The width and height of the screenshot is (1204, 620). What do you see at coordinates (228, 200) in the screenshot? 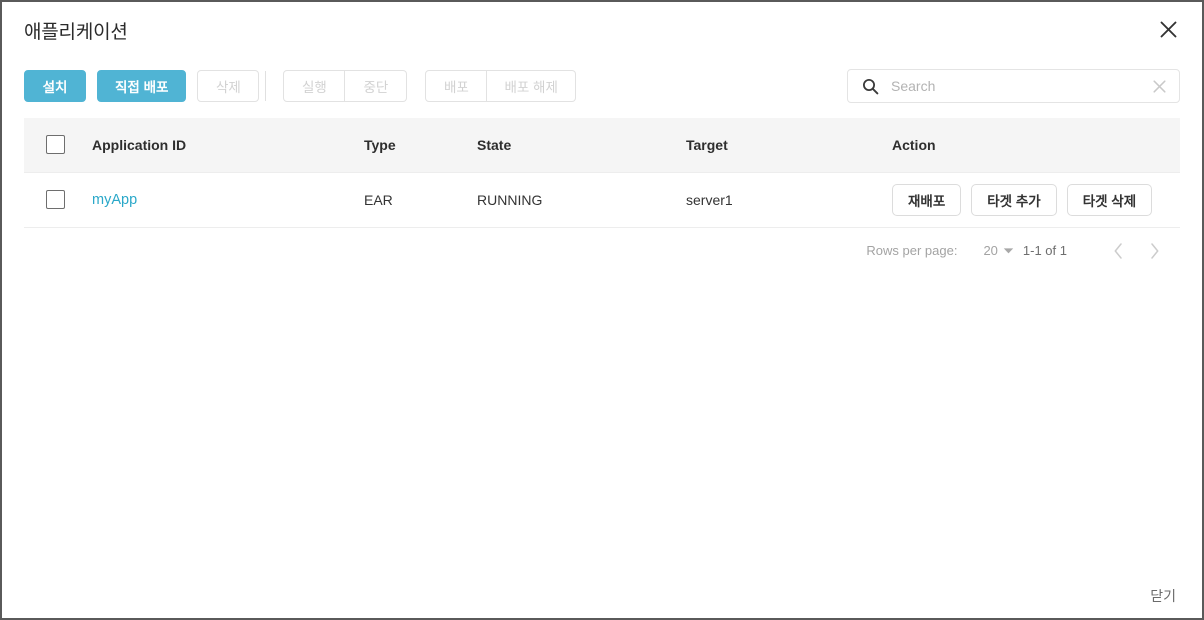
I see `cell-application-id: myApp` at bounding box center [228, 200].